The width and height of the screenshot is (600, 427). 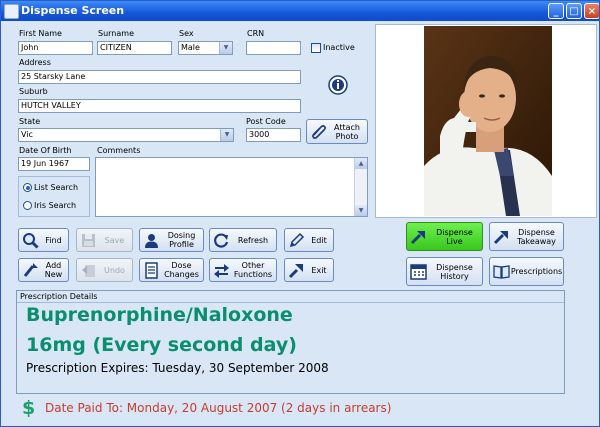 I want to click on sex-label: Sex, so click(x=186, y=33).